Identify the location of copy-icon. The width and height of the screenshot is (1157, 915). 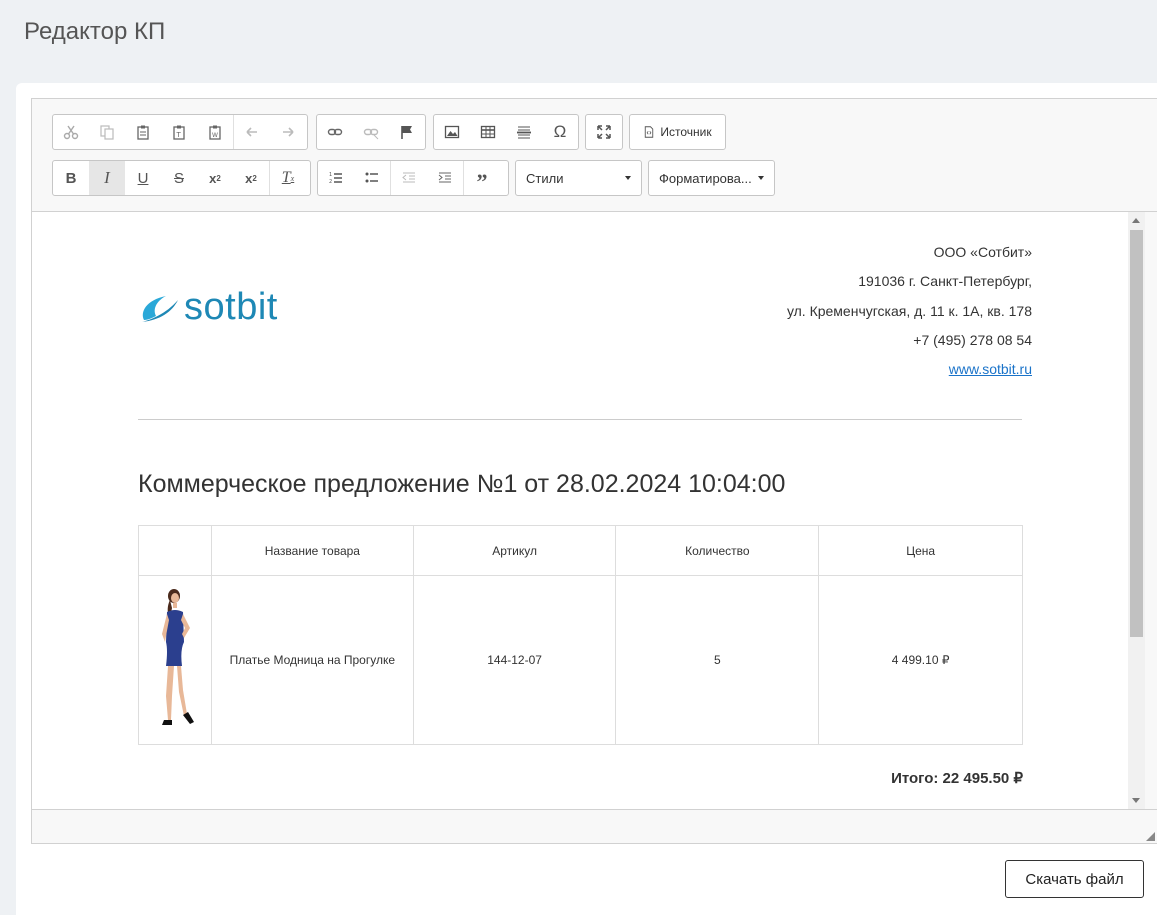
(107, 132).